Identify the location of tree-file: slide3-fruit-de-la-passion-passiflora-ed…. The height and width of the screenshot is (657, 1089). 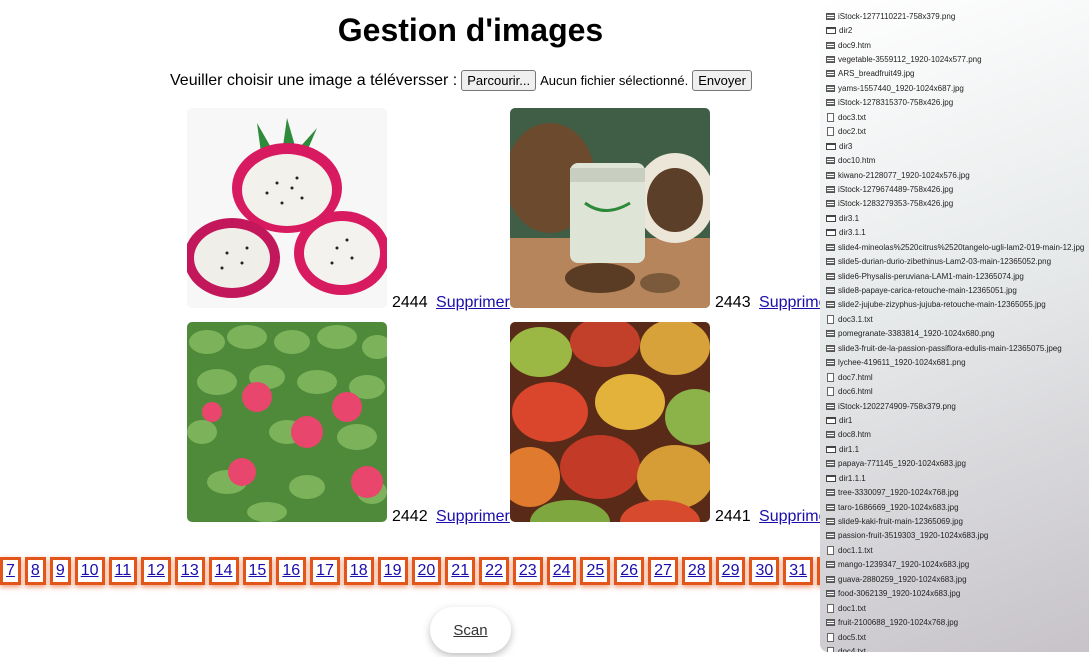
(957, 348).